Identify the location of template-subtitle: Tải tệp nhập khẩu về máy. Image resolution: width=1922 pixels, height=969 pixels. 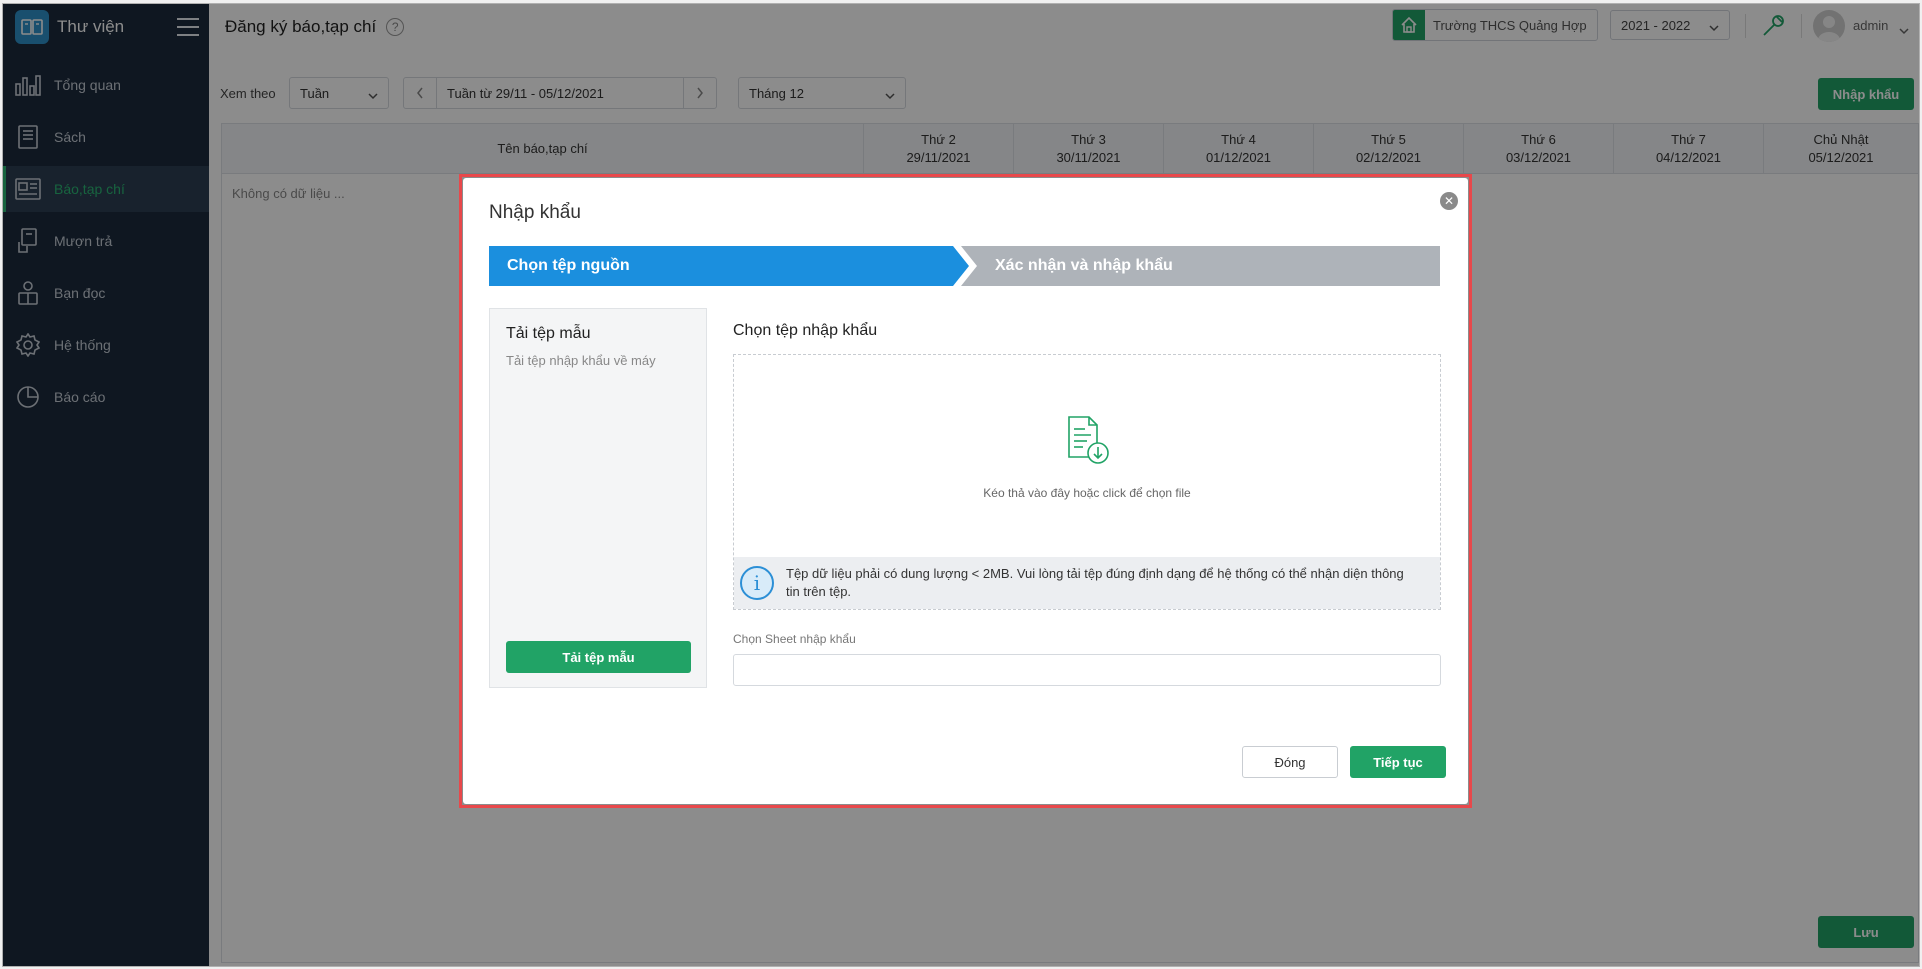
(581, 360).